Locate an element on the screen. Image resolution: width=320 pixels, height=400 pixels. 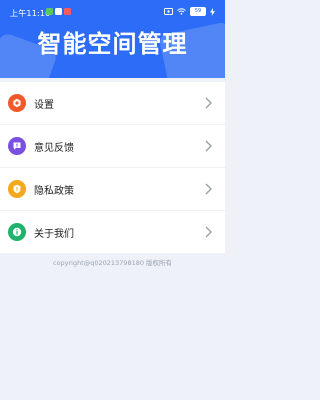
menu-item-settings: 设置 is located at coordinates (112, 103).